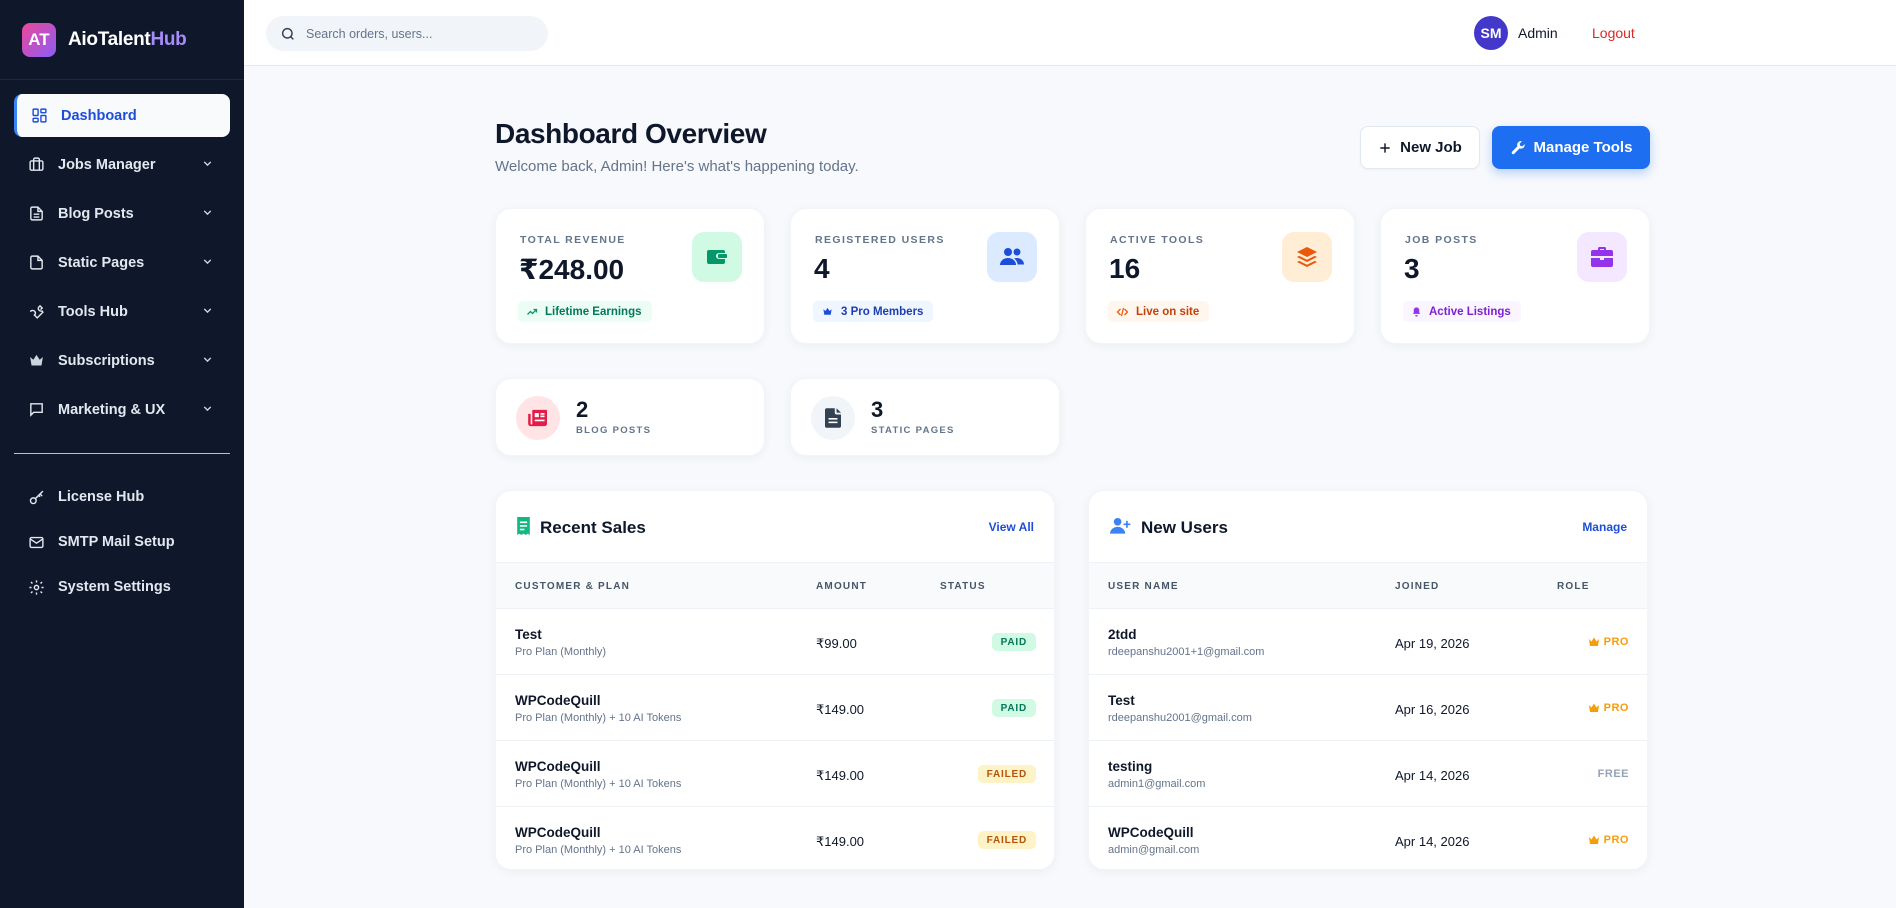 The width and height of the screenshot is (1896, 908). What do you see at coordinates (1604, 527) in the screenshot?
I see `manage-link: Manage` at bounding box center [1604, 527].